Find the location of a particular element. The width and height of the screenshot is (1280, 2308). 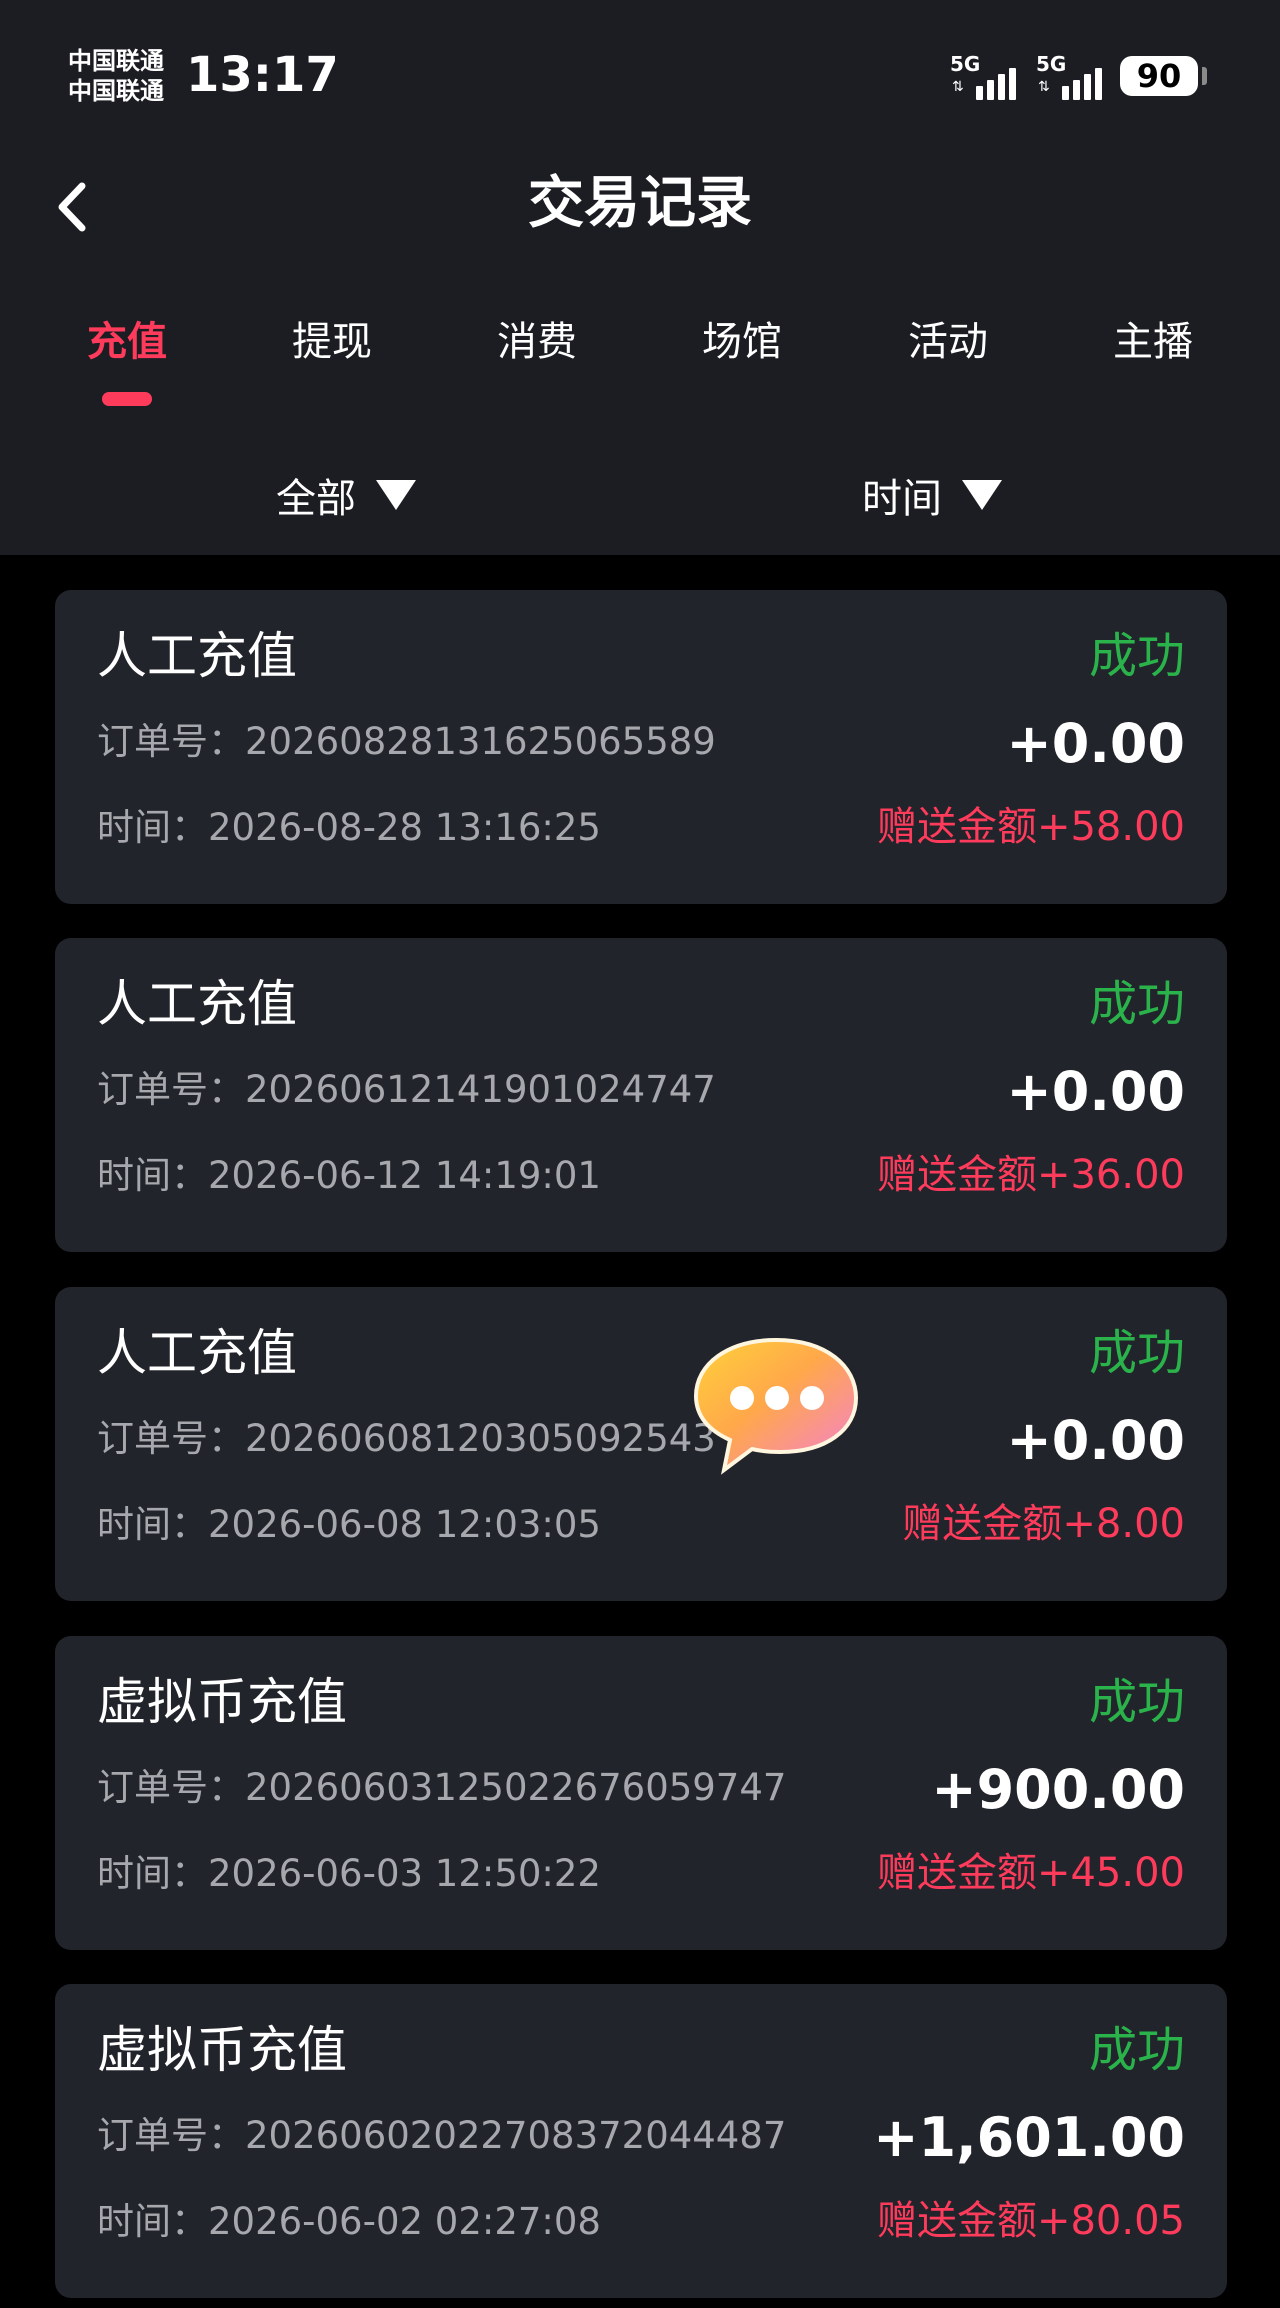

record-bonus: 赠送金额+36.00 is located at coordinates (1030, 1175).